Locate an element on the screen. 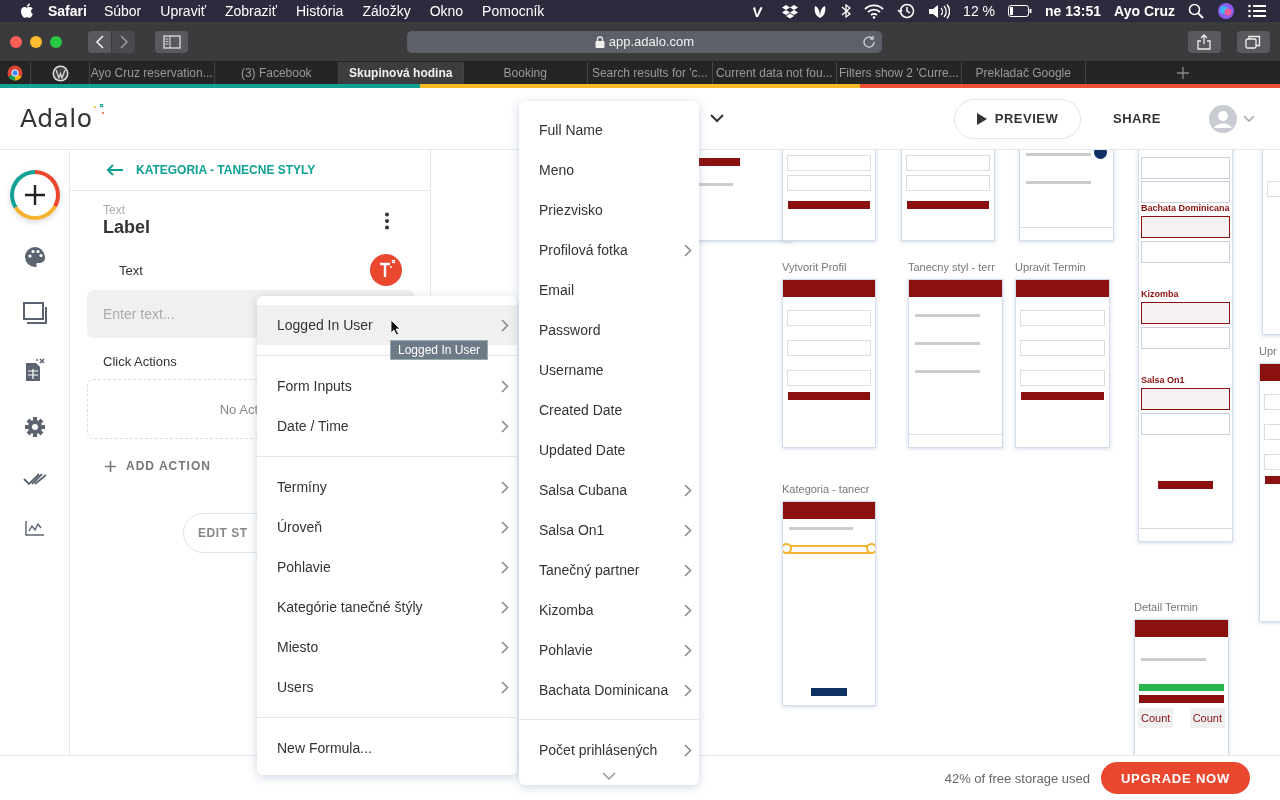  battery-percent: 12 % is located at coordinates (979, 11).